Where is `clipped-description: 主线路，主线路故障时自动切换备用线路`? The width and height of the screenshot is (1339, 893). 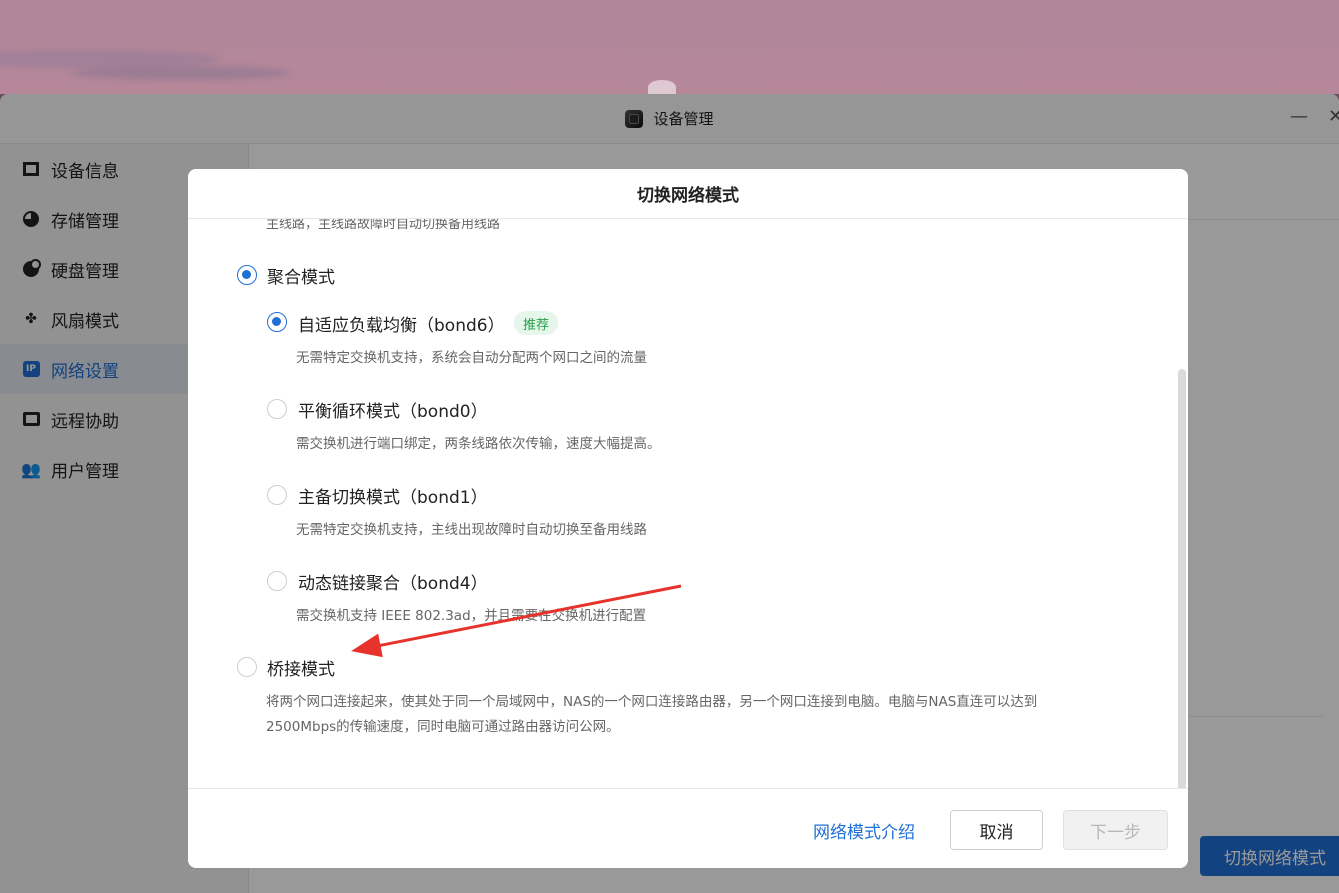 clipped-description: 主线路，主线路故障时自动切换备用线路 is located at coordinates (383, 225).